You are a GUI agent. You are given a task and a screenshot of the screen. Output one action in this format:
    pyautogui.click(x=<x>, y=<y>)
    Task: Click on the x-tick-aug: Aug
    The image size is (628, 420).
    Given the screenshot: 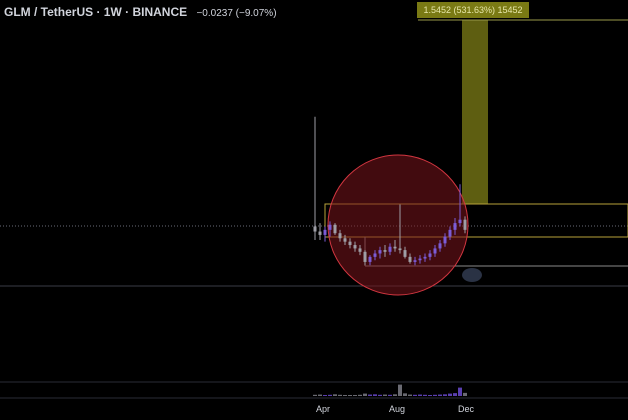 What is the action you would take?
    pyautogui.click(x=397, y=409)
    